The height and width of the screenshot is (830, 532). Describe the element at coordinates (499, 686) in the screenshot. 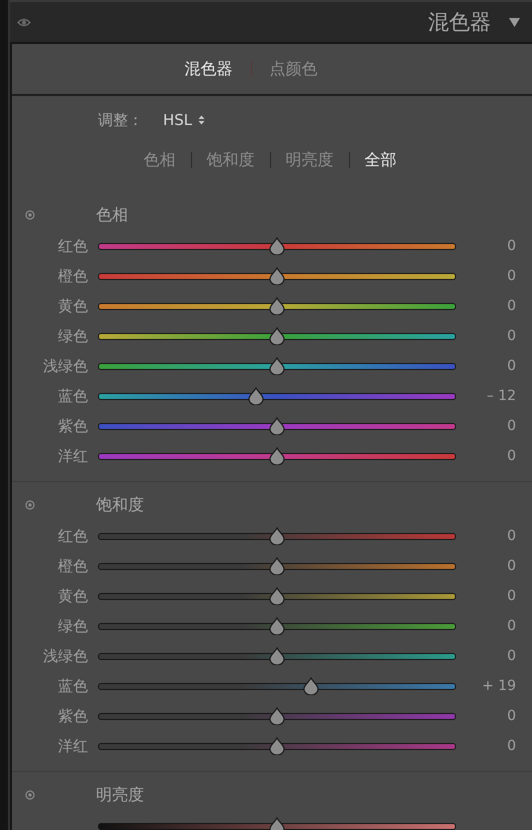

I see `slider-value: + 19` at that location.